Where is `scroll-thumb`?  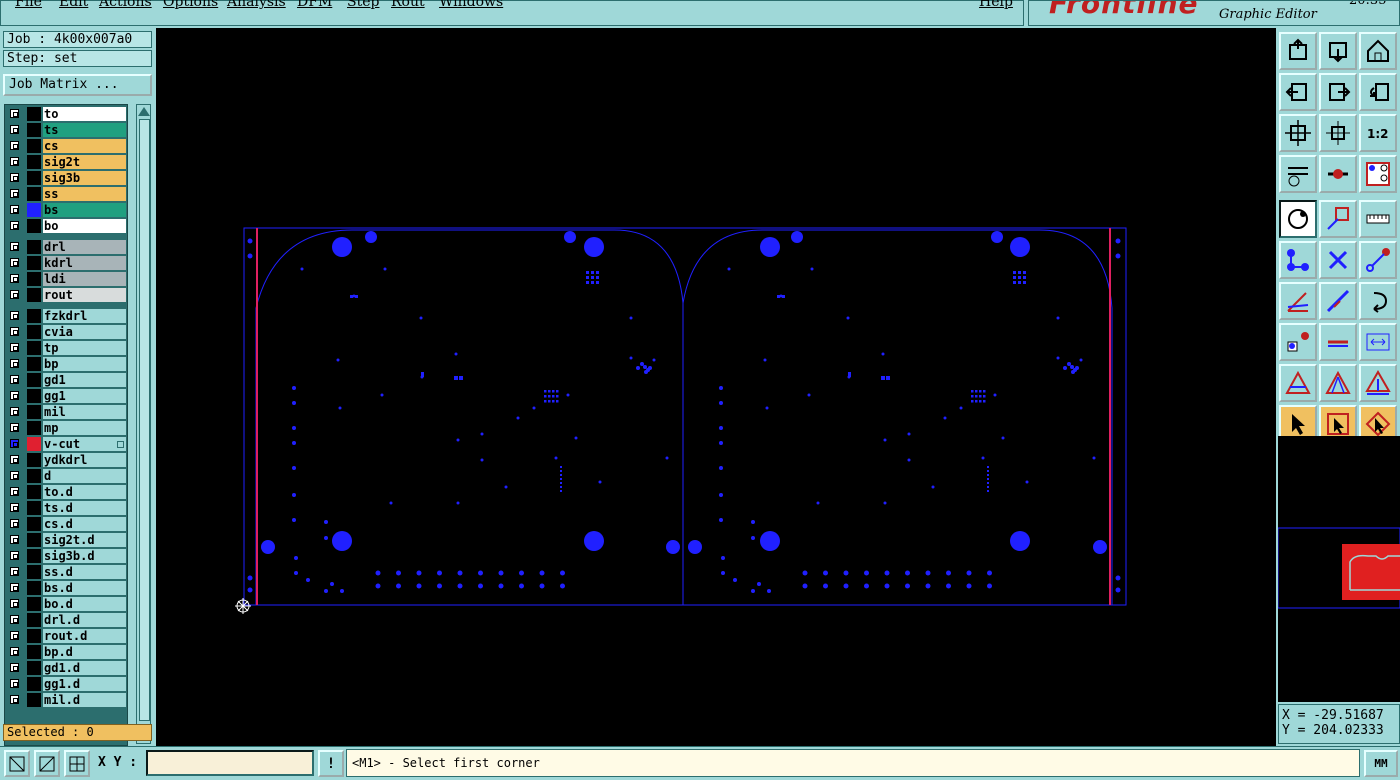 scroll-thumb is located at coordinates (144, 420).